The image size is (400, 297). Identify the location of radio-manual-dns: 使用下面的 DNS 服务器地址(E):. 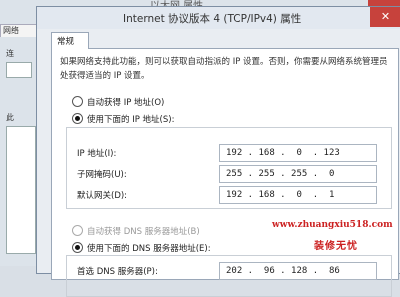
(141, 248).